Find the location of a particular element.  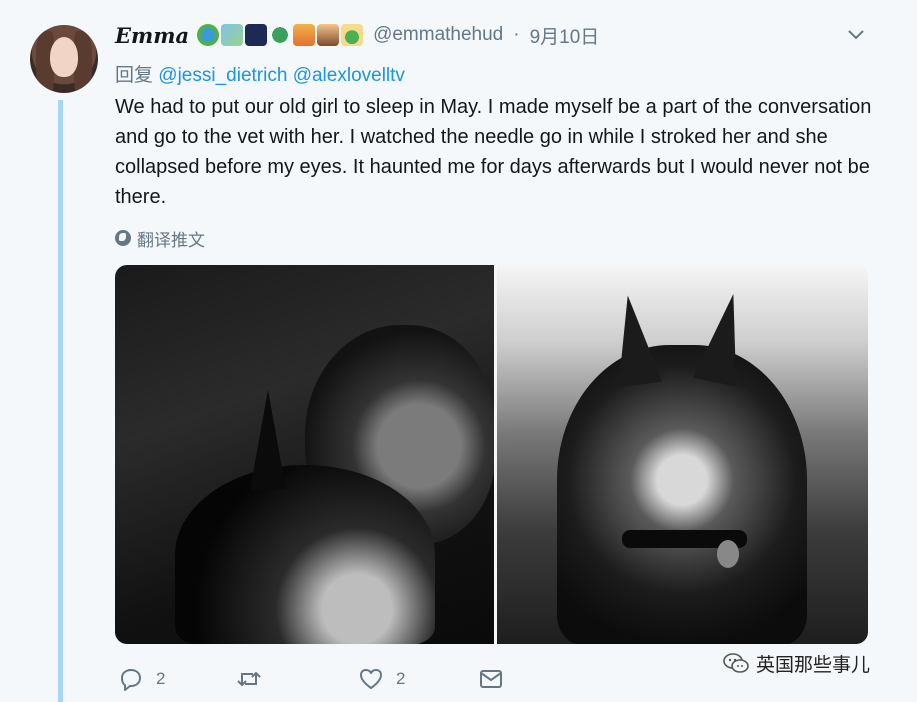

avatar-face is located at coordinates (64, 57).